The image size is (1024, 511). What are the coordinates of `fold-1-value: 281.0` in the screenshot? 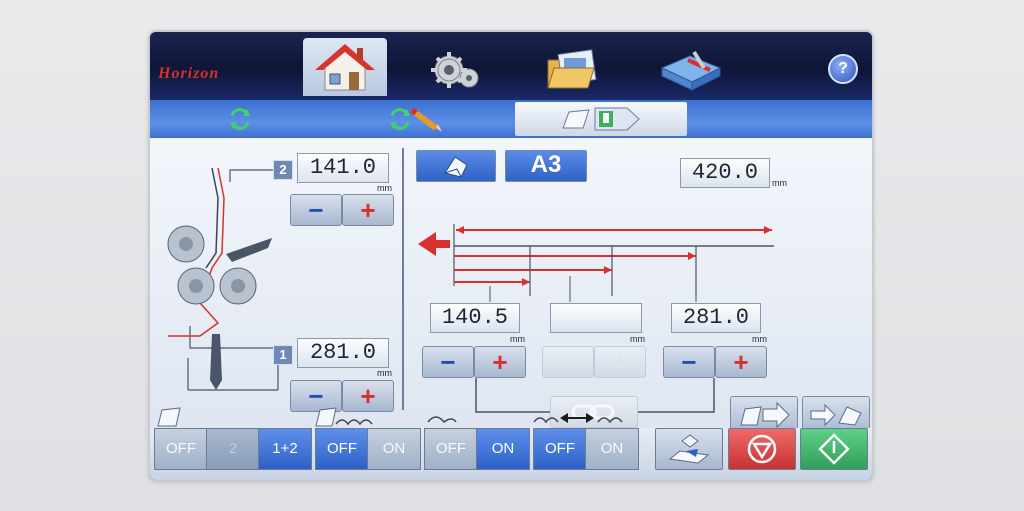 It's located at (343, 353).